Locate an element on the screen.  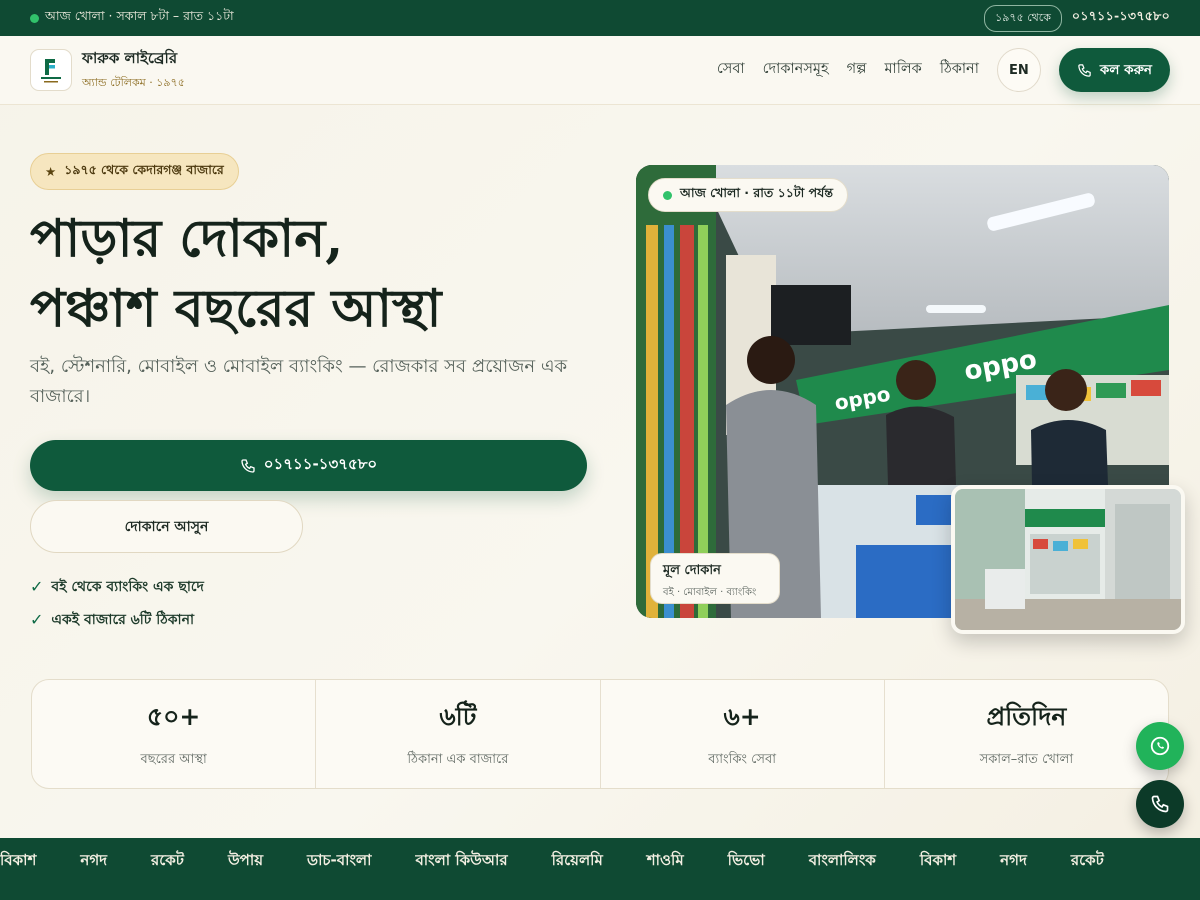
brand: ফারুক লাইব্রেরি অ্যান্ড টেলিকম · ১৯৭৫ is located at coordinates (107, 70).